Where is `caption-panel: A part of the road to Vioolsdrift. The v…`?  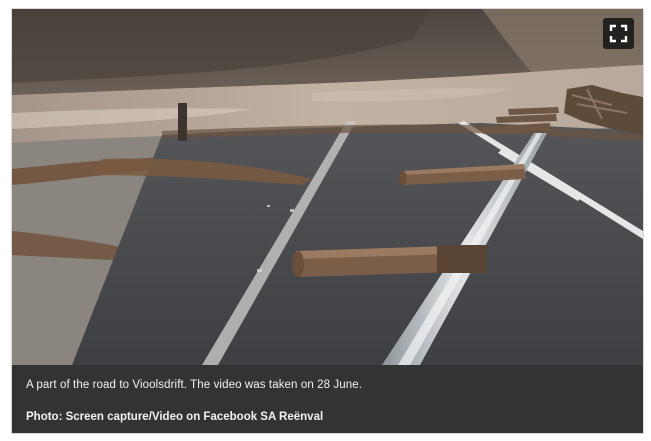 caption-panel: A part of the road to Vioolsdrift. The v… is located at coordinates (327, 399).